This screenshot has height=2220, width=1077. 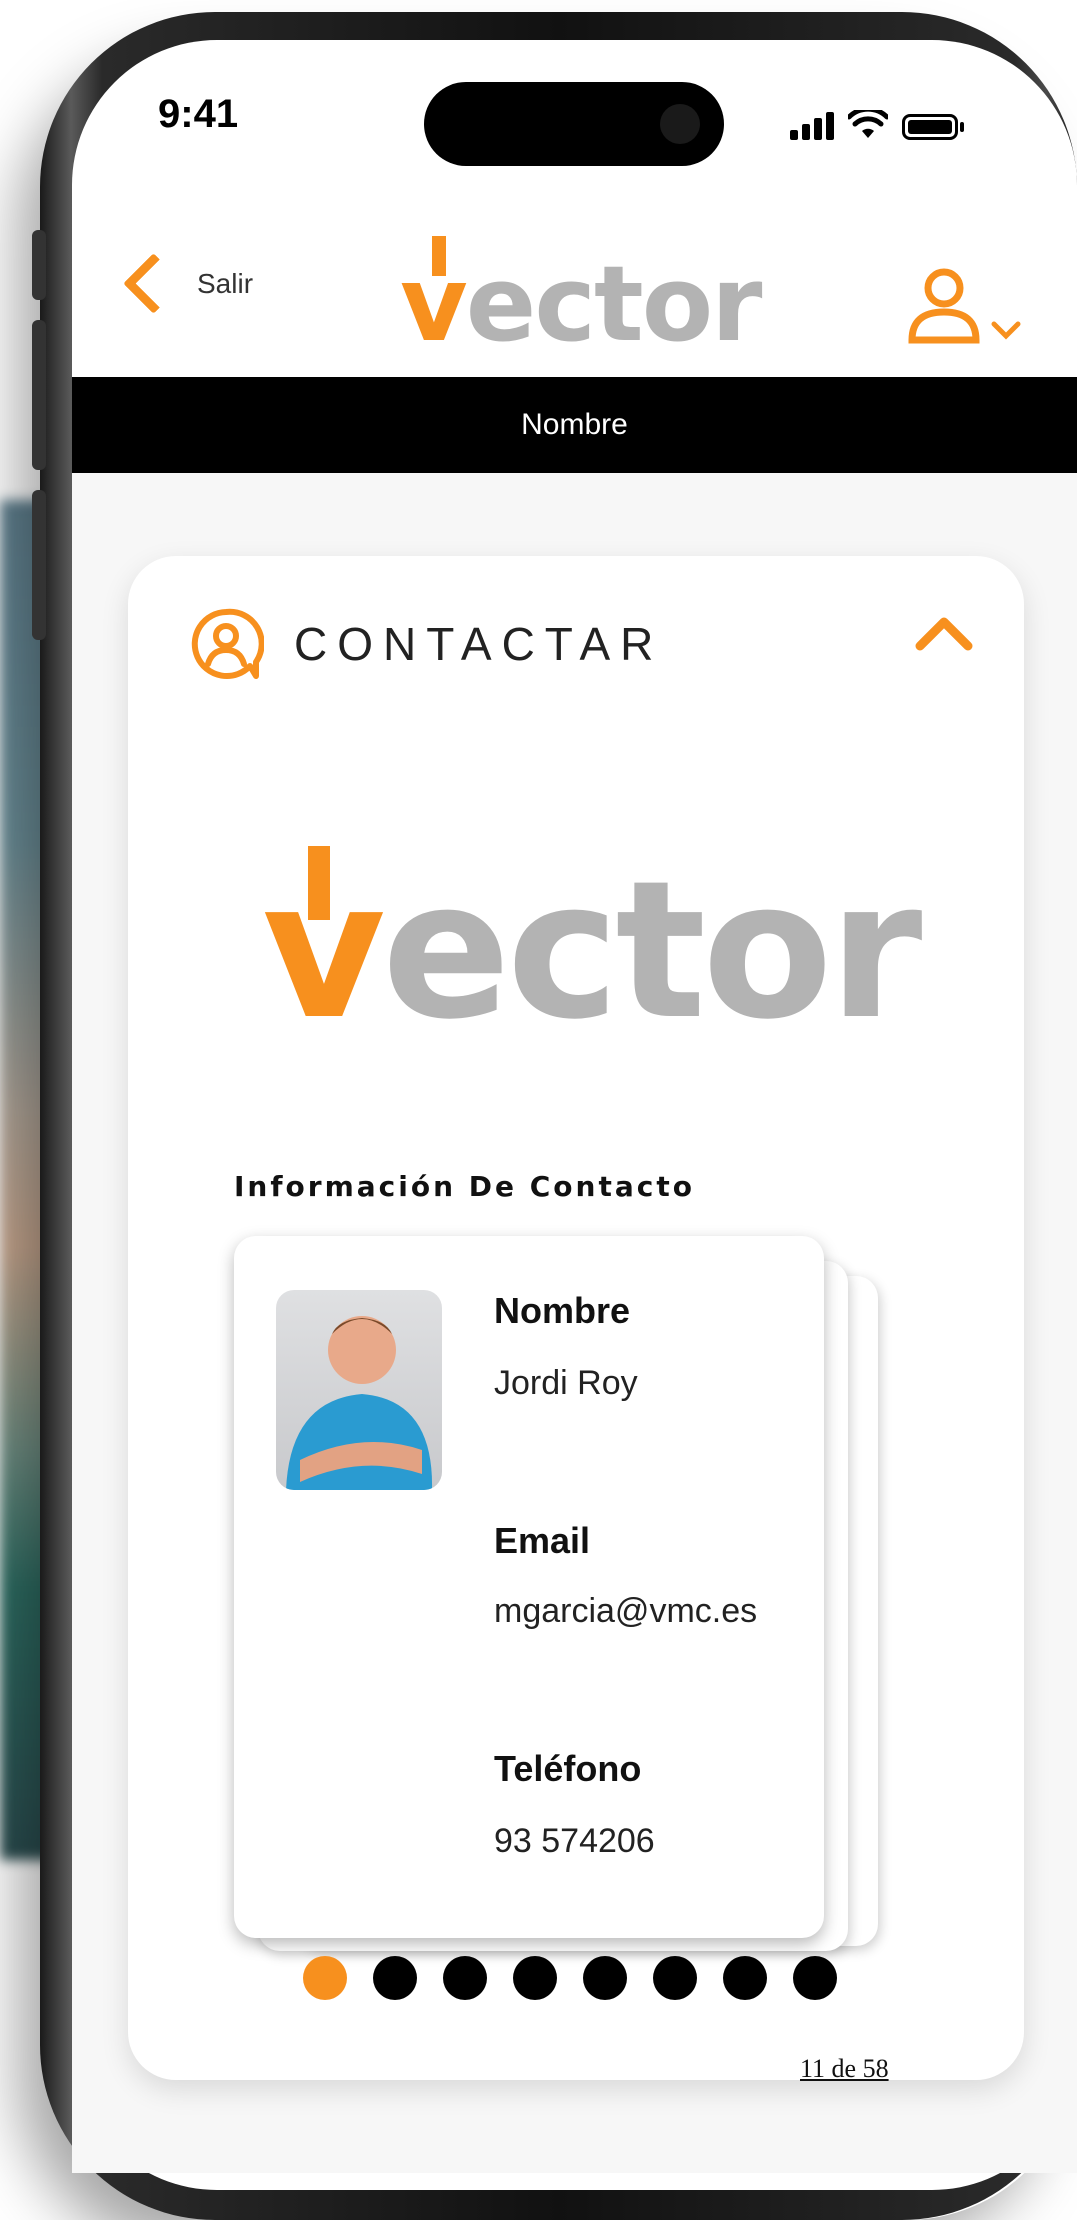 I want to click on chevron-up-icon, so click(x=944, y=632).